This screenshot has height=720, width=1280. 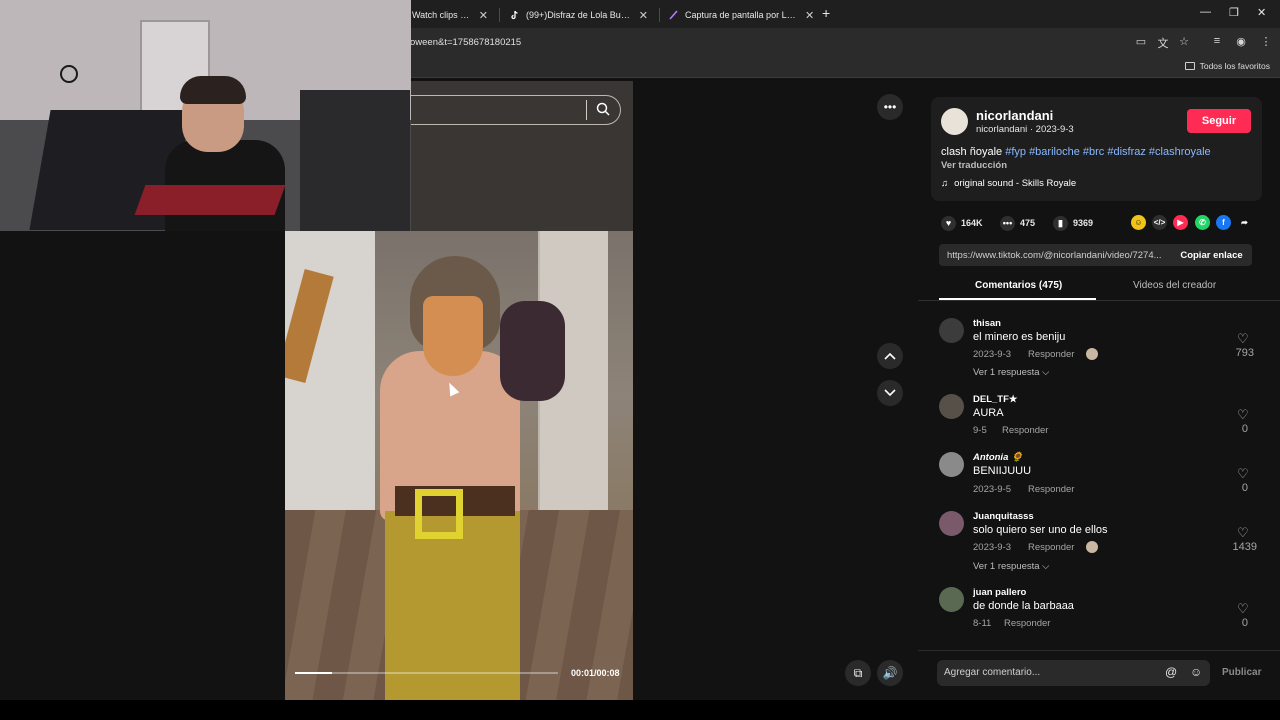 What do you see at coordinates (213, 90) in the screenshot?
I see `streamer-hair` at bounding box center [213, 90].